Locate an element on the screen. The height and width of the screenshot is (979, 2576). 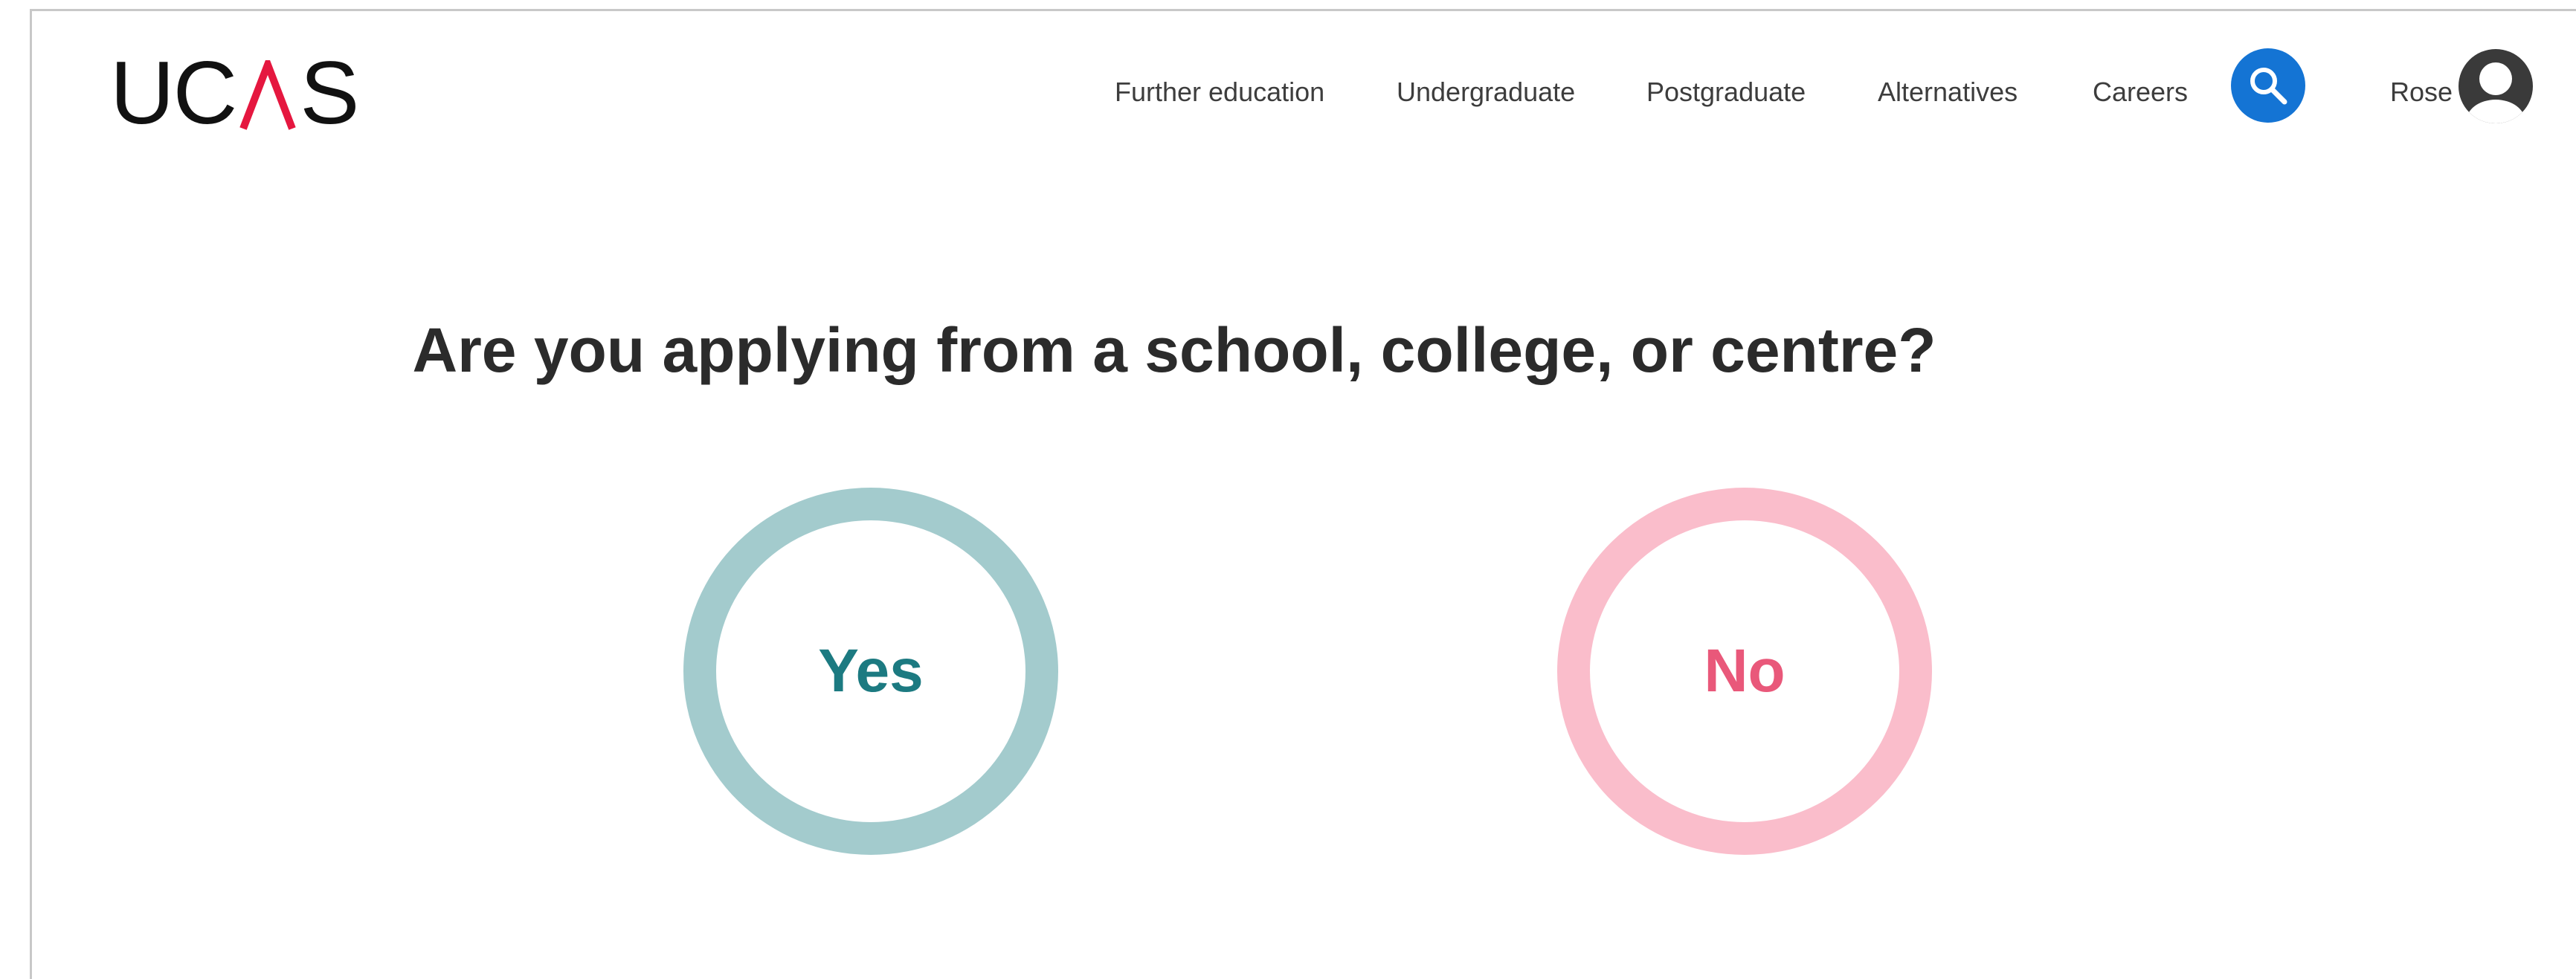
search-button is located at coordinates (2268, 85).